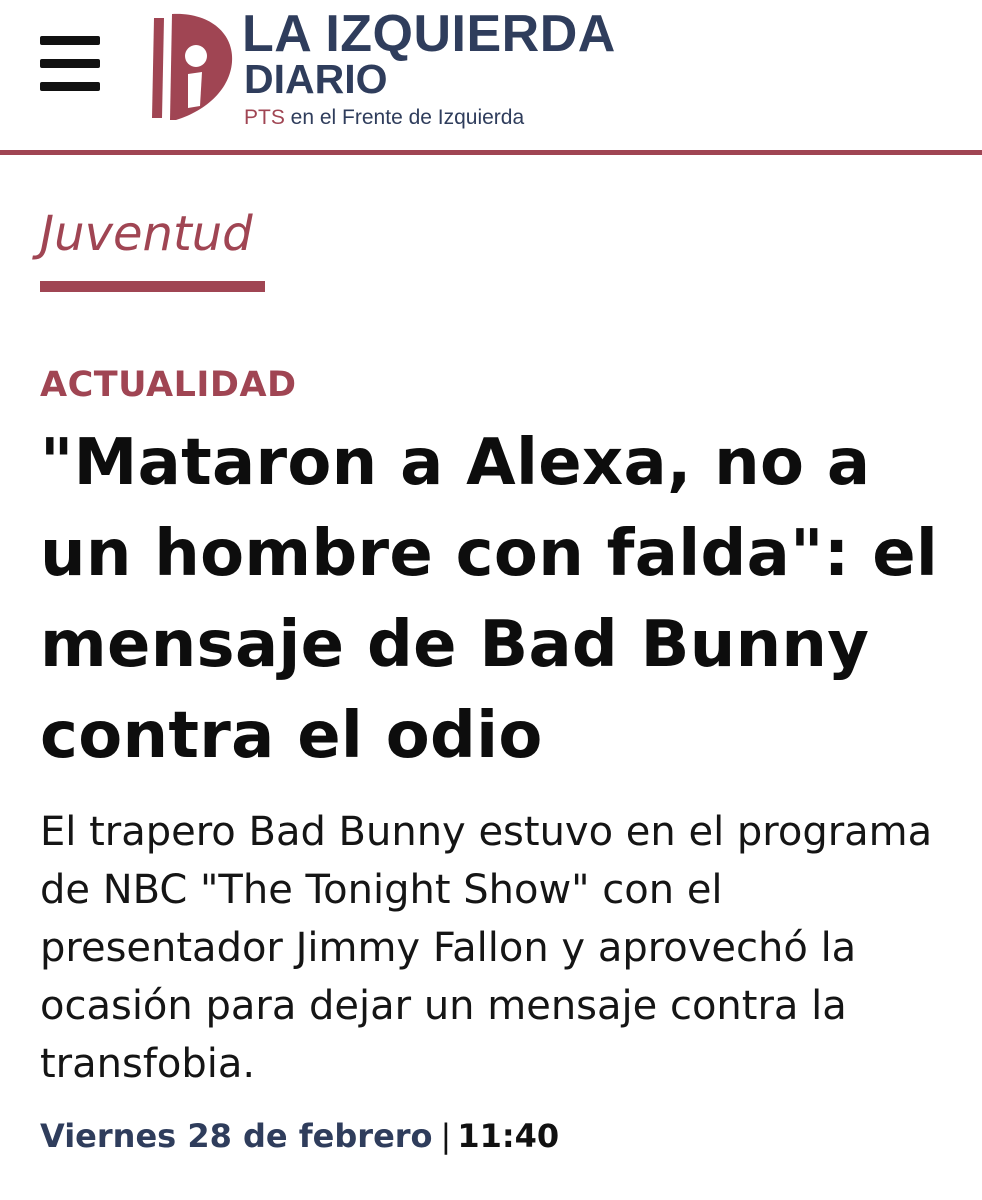  I want to click on brand-tagline: PTS en el Frente de Izquierda, so click(384, 118).